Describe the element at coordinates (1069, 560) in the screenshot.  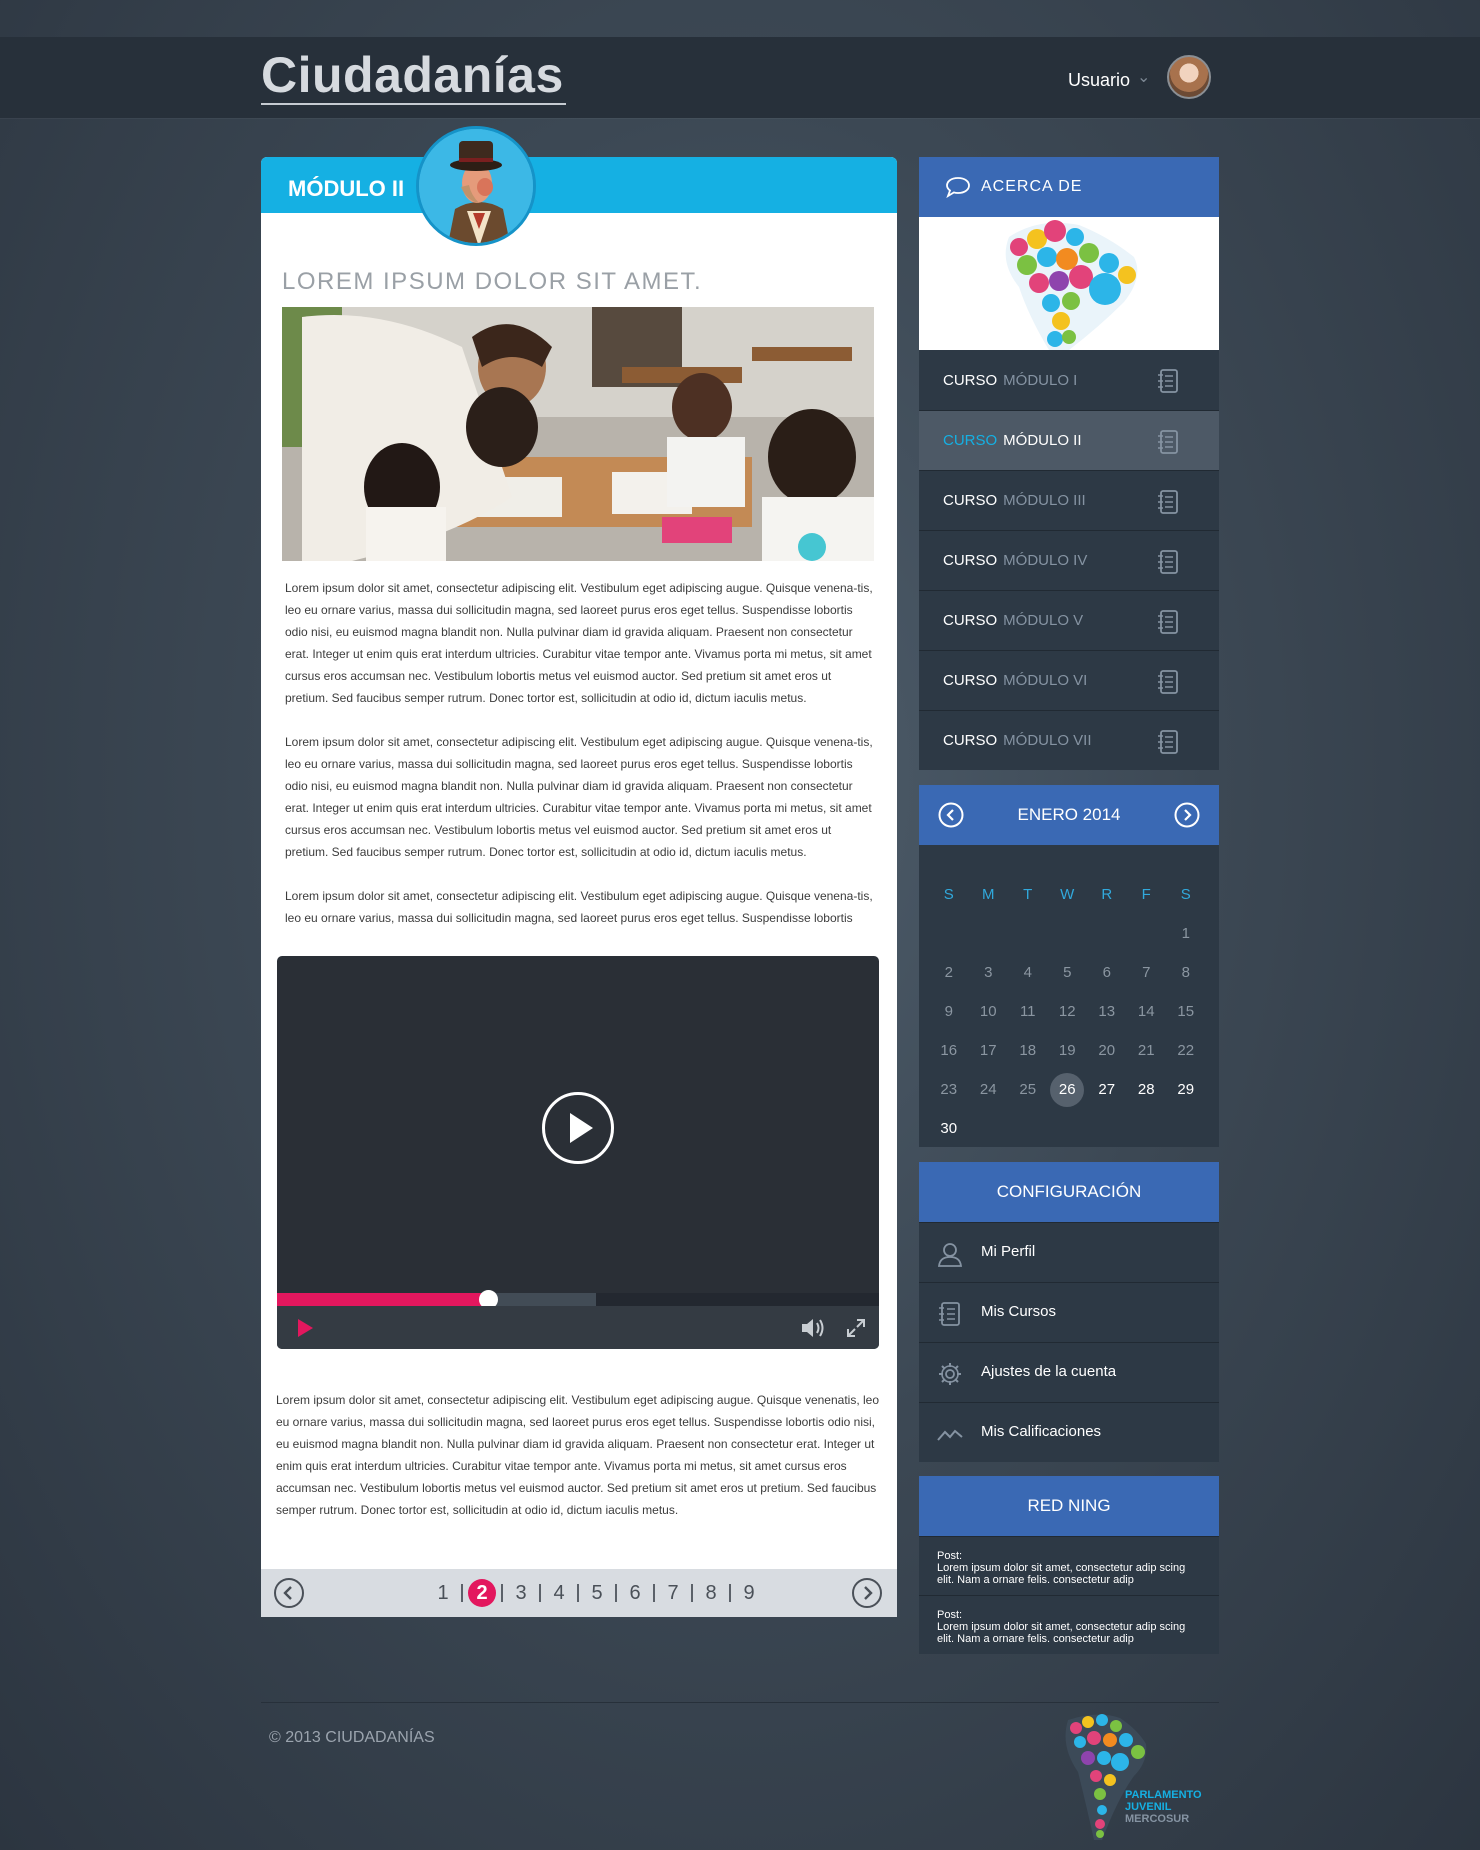
I see `course-item: CURSO MÓDULO IV` at that location.